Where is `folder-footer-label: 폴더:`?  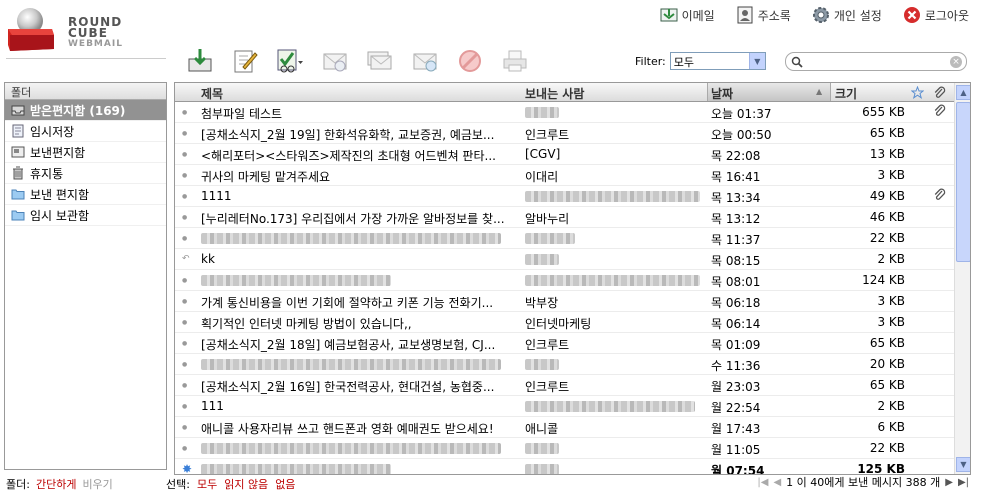 folder-footer-label: 폴더: is located at coordinates (18, 484).